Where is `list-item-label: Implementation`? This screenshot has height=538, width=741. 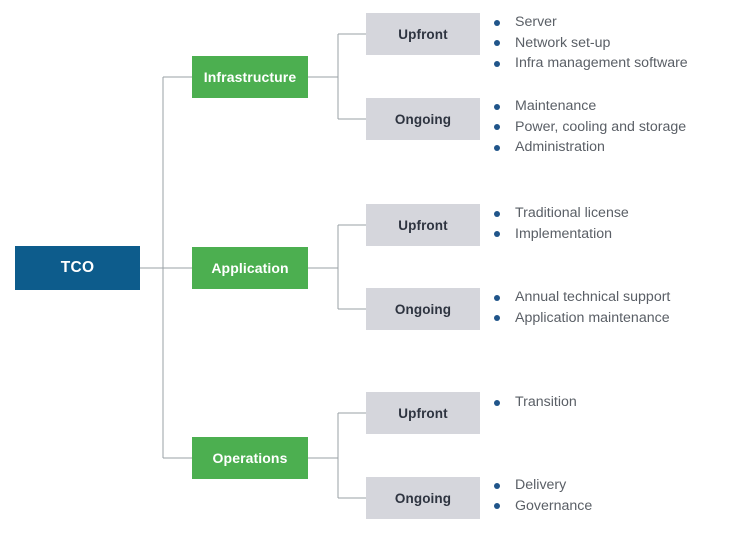
list-item-label: Implementation is located at coordinates (563, 233).